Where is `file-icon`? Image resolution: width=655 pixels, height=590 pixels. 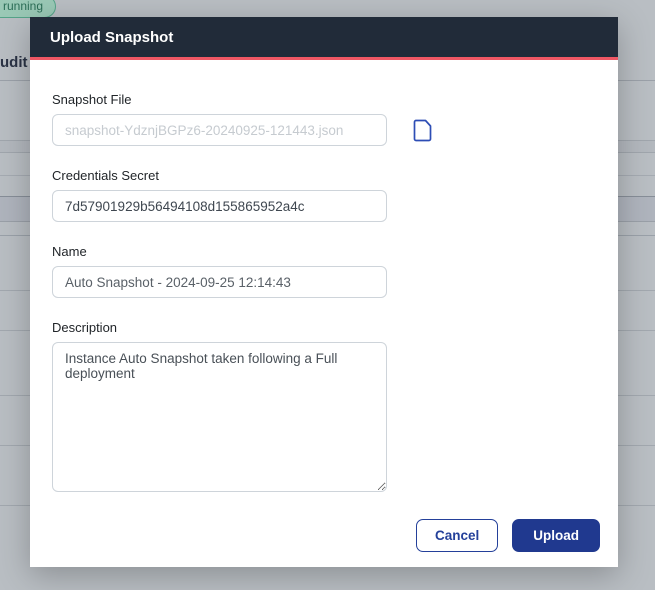
file-icon is located at coordinates (422, 130).